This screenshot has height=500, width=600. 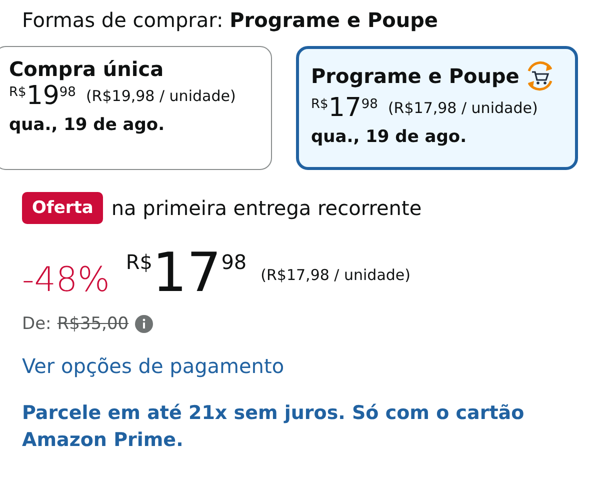 What do you see at coordinates (274, 427) in the screenshot?
I see `installments-offer: Parcele em até 21x sem juros. Só com o cartão Amazon Prime.` at bounding box center [274, 427].